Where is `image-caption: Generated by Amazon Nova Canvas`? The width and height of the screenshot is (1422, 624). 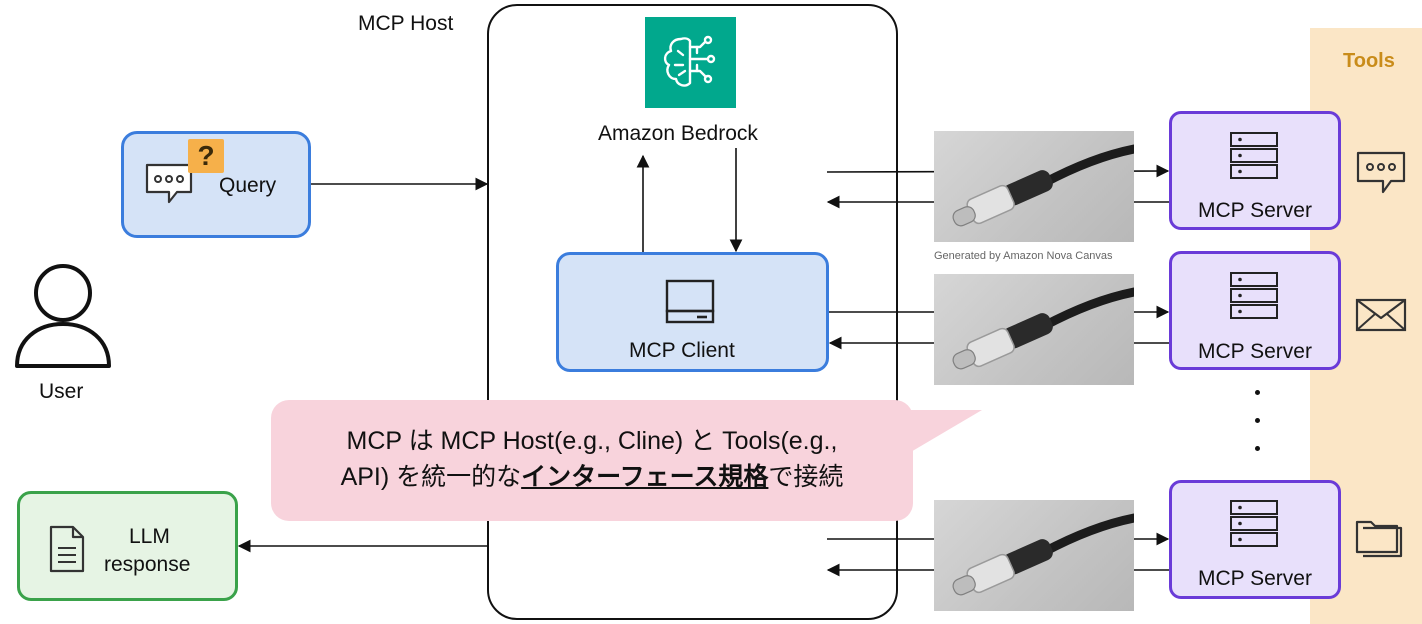
image-caption: Generated by Amazon Nova Canvas is located at coordinates (1023, 256).